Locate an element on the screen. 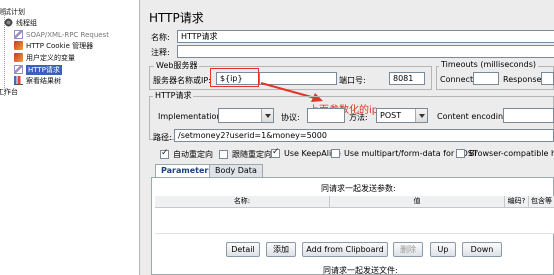 This screenshot has width=554, height=275. tree-item-user-variables: 用户定义的变量 is located at coordinates (44, 57).